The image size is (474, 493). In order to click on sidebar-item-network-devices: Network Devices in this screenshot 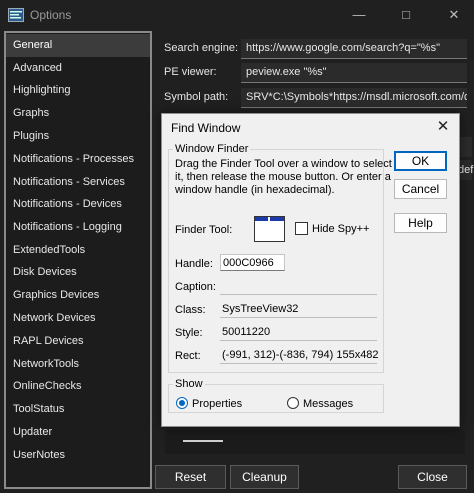, I will do `click(78, 318)`.